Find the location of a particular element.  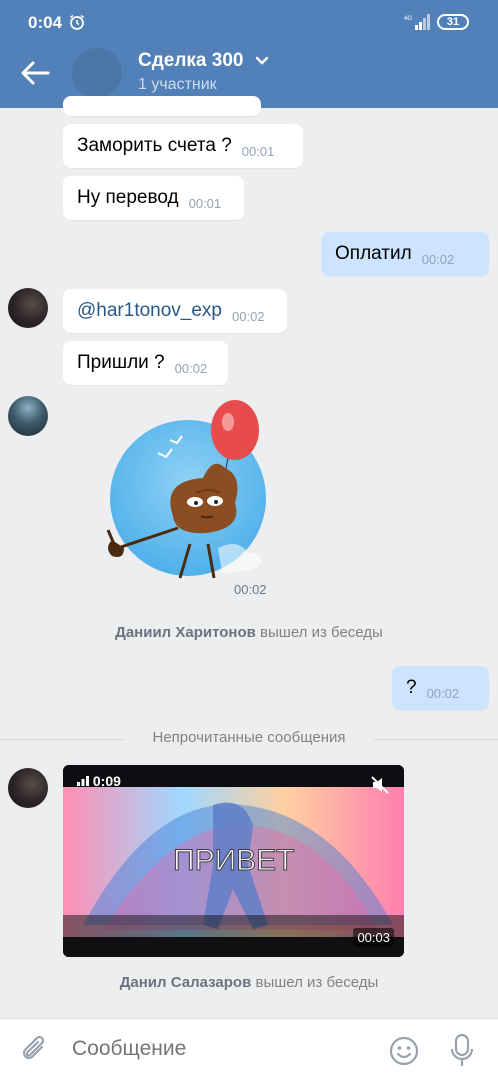

mention-link: @har1tonov_exp is located at coordinates (149, 311).